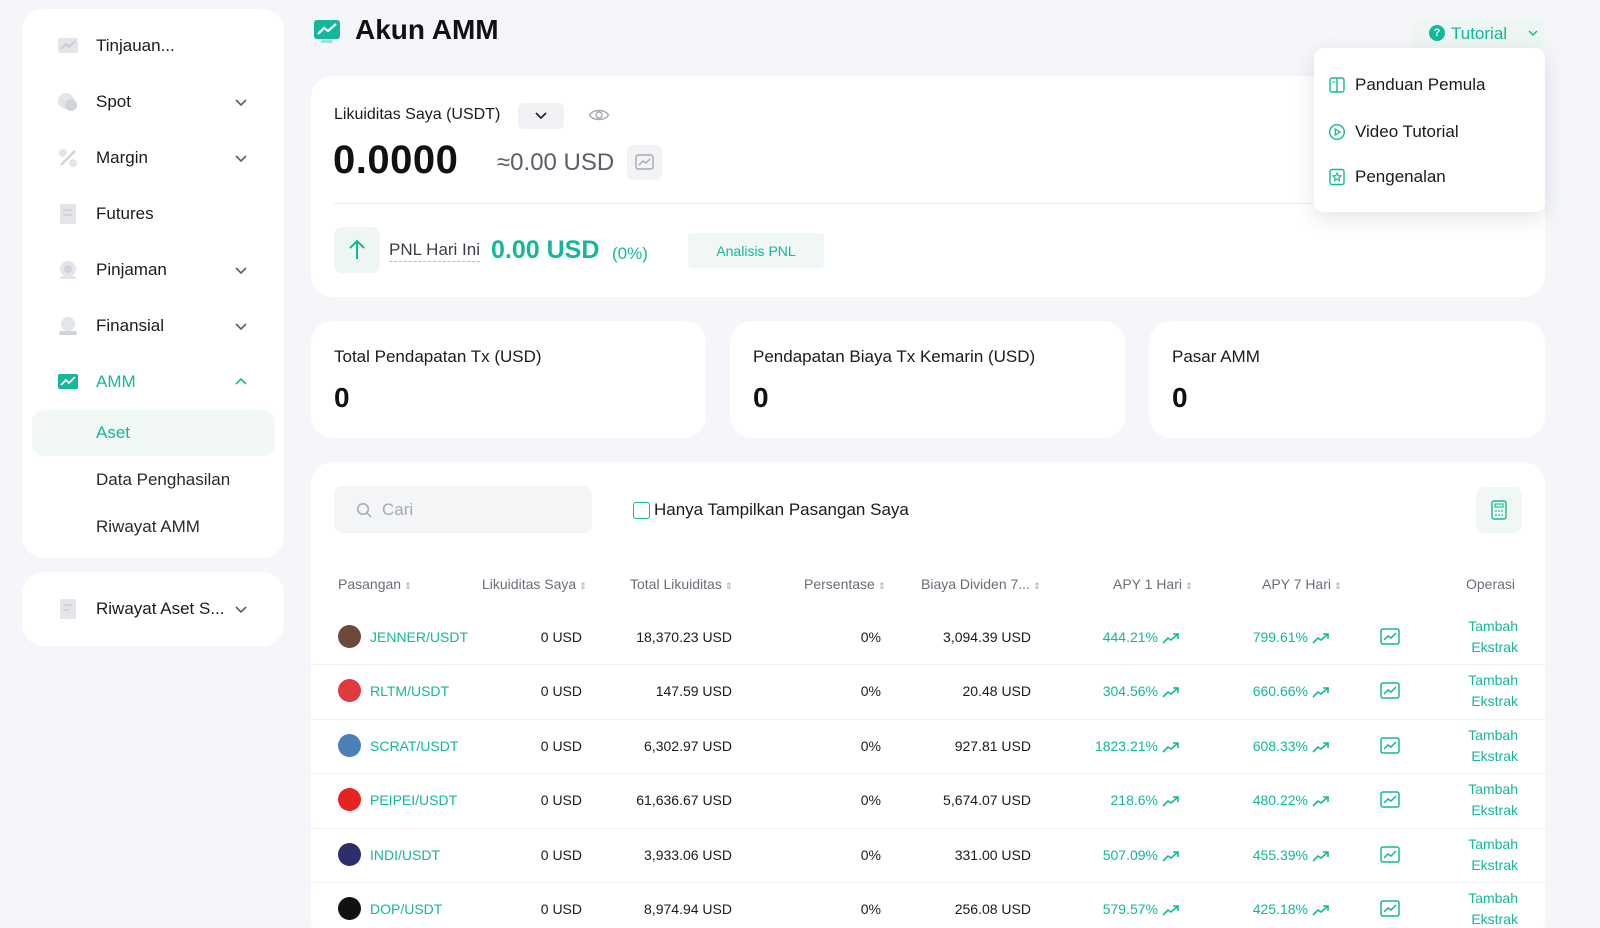 Image resolution: width=1600 pixels, height=928 pixels. I want to click on sidebar-subitem-label: Aset, so click(113, 432).